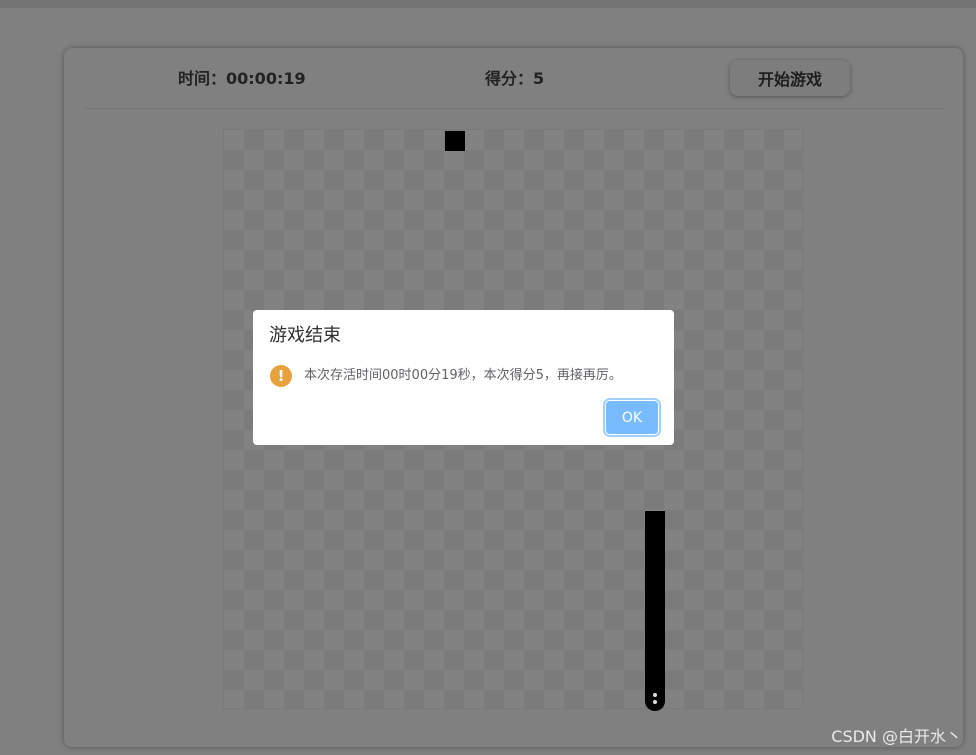  Describe the element at coordinates (266, 78) in the screenshot. I see `timer-value: 00:00:19` at that location.